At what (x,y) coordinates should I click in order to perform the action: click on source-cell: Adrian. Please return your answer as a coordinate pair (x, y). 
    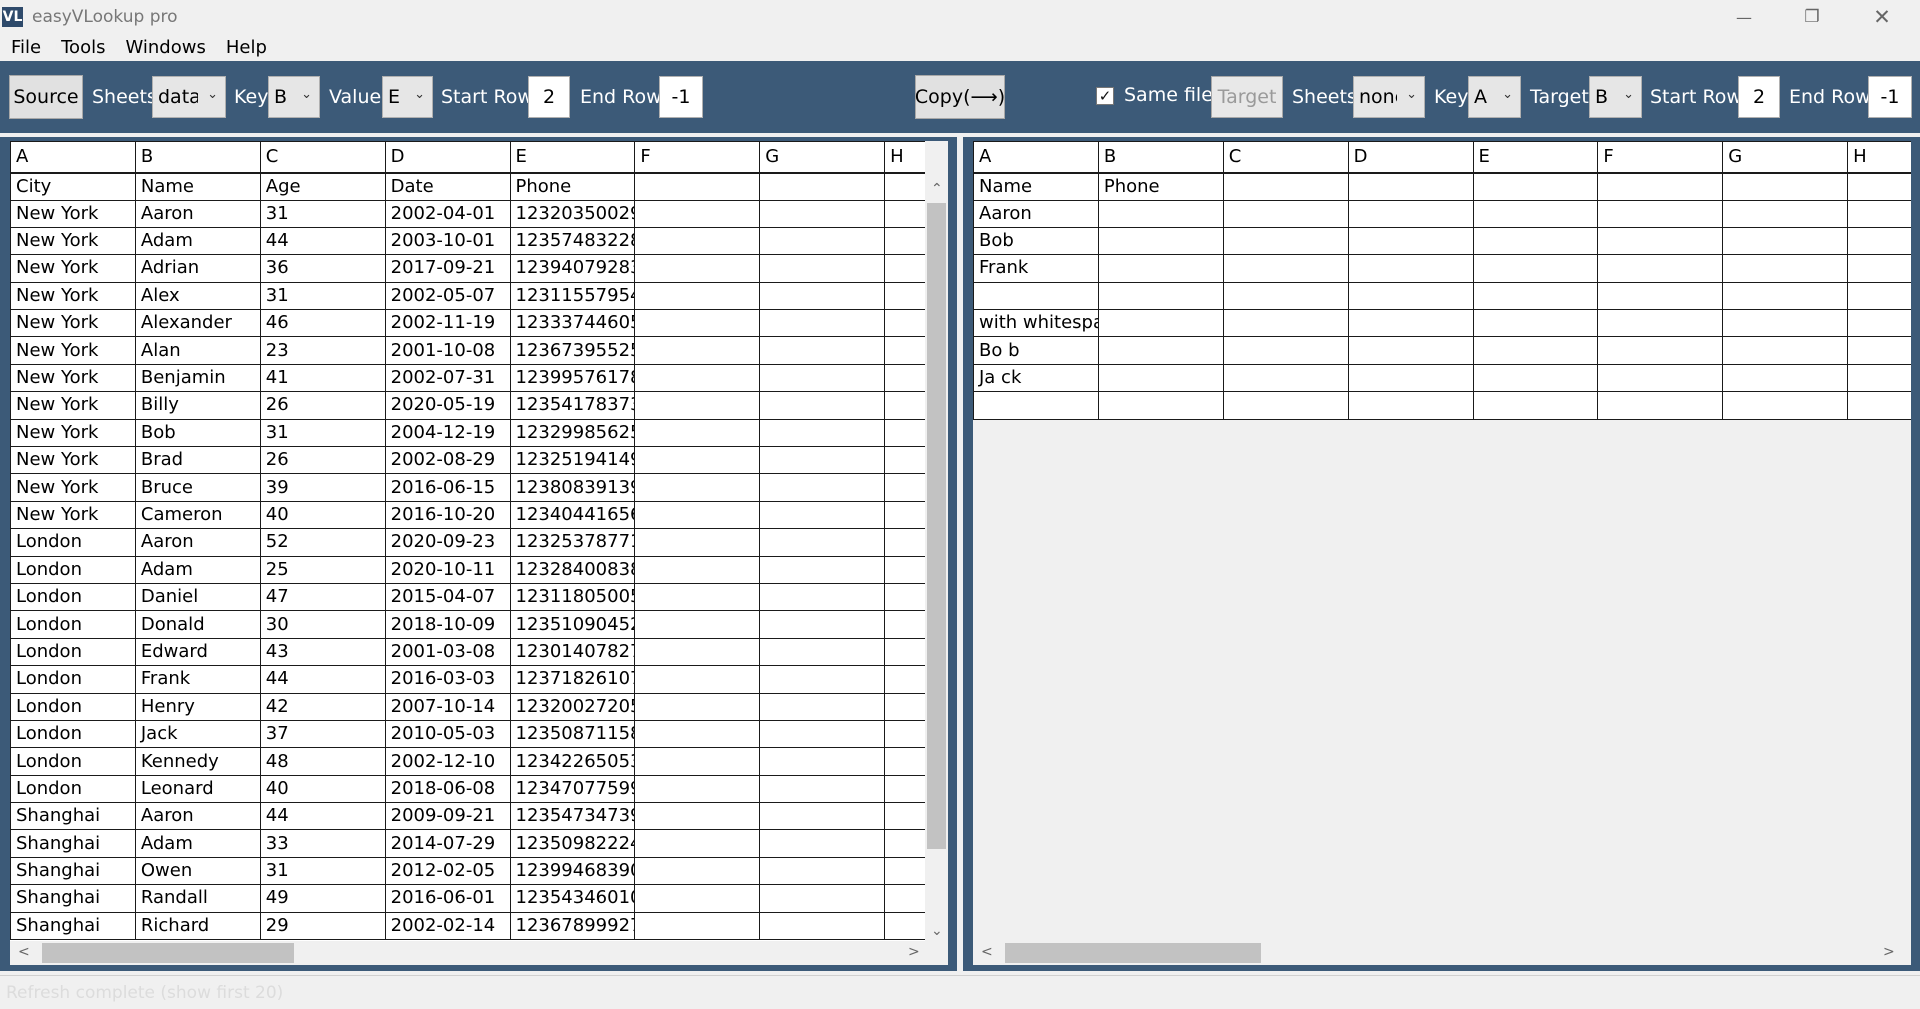
    Looking at the image, I should click on (197, 268).